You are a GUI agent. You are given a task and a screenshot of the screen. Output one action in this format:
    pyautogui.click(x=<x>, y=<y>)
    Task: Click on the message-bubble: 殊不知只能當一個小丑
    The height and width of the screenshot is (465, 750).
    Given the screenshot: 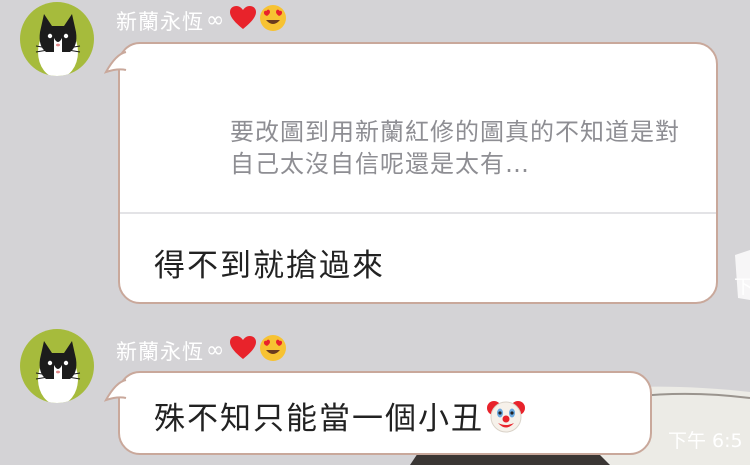 What is the action you would take?
    pyautogui.click(x=385, y=413)
    